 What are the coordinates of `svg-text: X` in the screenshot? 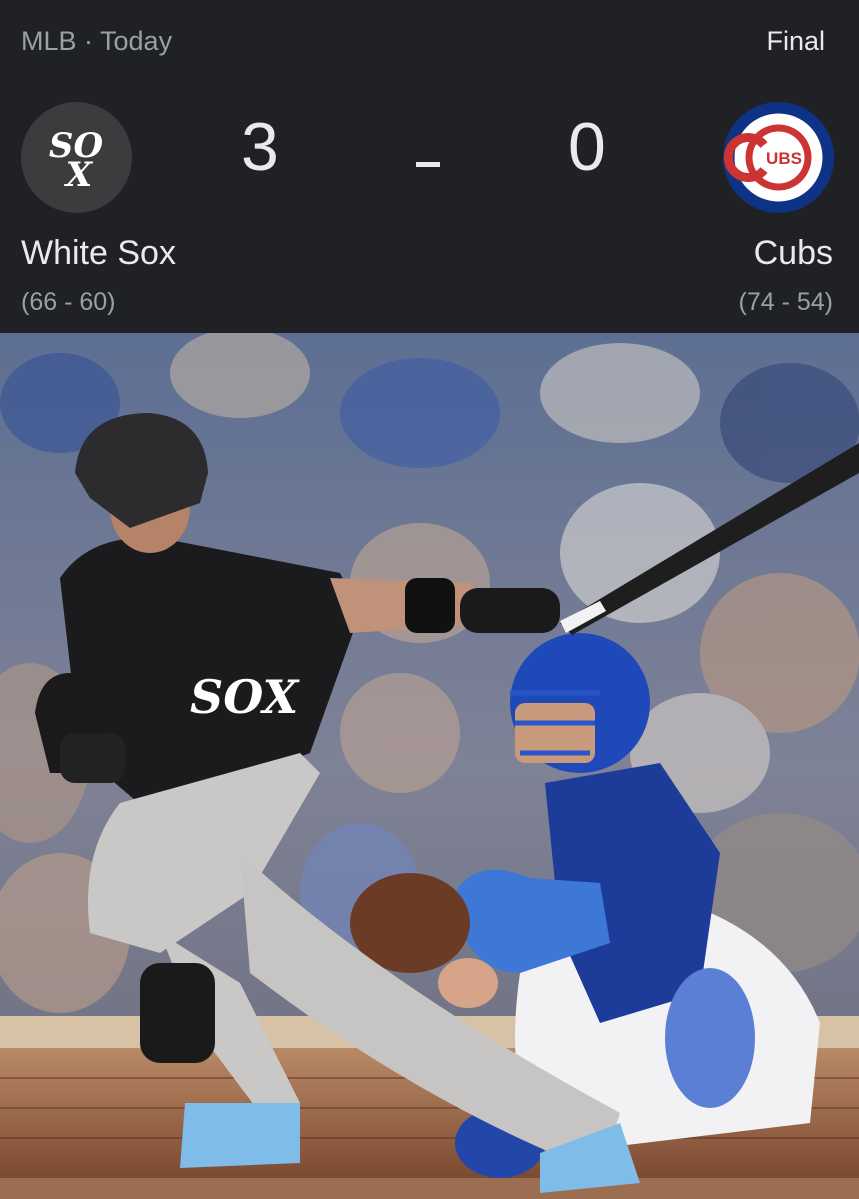 It's located at (79, 175).